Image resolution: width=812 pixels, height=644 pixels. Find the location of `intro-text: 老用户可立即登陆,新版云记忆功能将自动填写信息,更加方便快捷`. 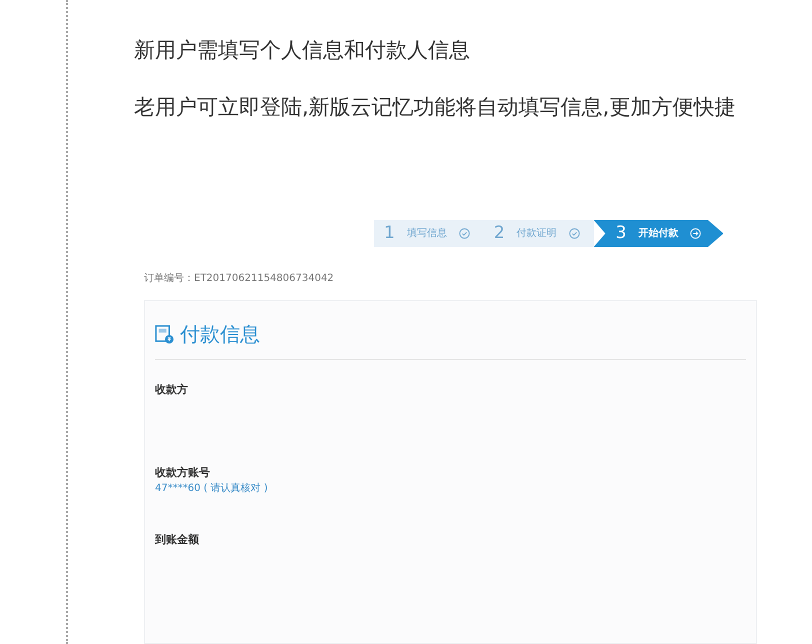

intro-text: 老用户可立即登陆,新版云记忆功能将自动填写信息,更加方便快捷 is located at coordinates (435, 107).